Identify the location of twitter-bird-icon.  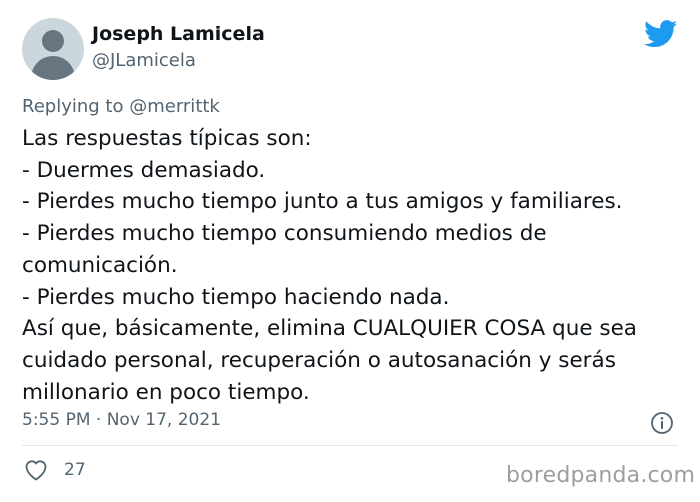
(661, 34).